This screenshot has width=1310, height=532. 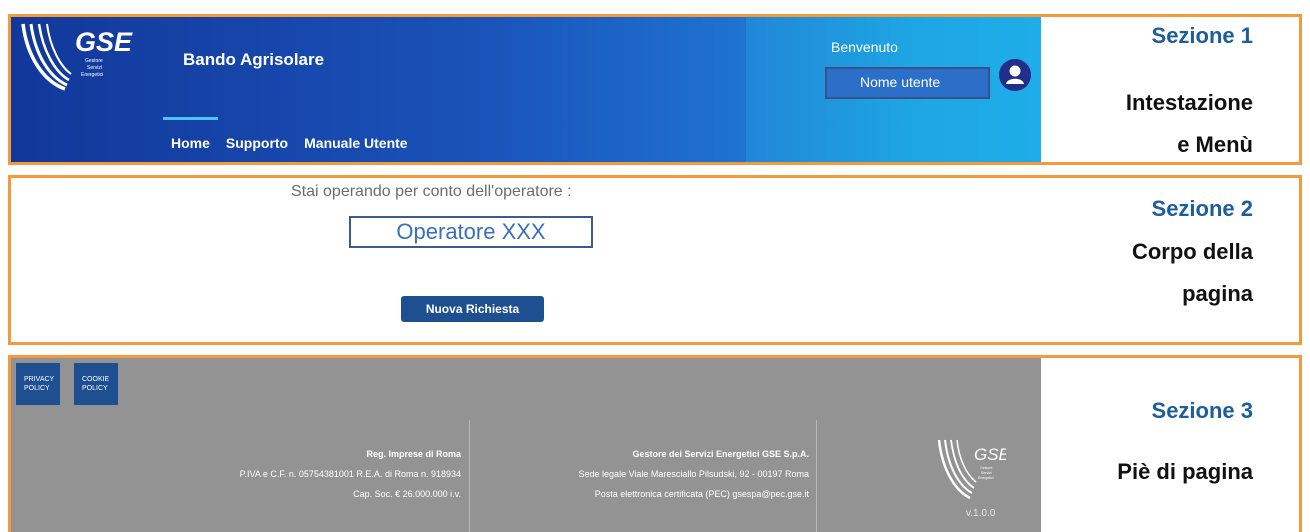 What do you see at coordinates (971, 469) in the screenshot?
I see `footer-gse-logo: GSE Gestore Servizi Energetici` at bounding box center [971, 469].